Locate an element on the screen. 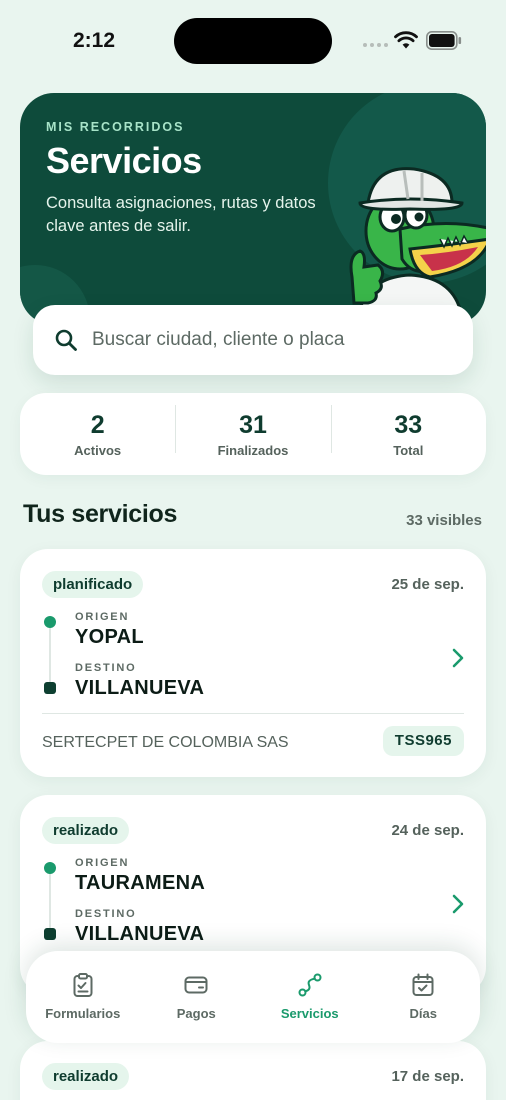 The width and height of the screenshot is (506, 1100). service-date: 25 de sep. is located at coordinates (427, 584).